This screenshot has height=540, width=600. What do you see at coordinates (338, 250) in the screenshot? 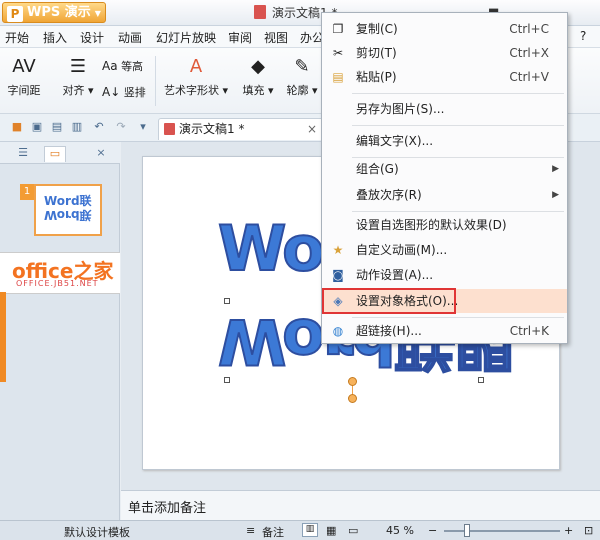
I see `animation-star-icon: ★` at bounding box center [338, 250].